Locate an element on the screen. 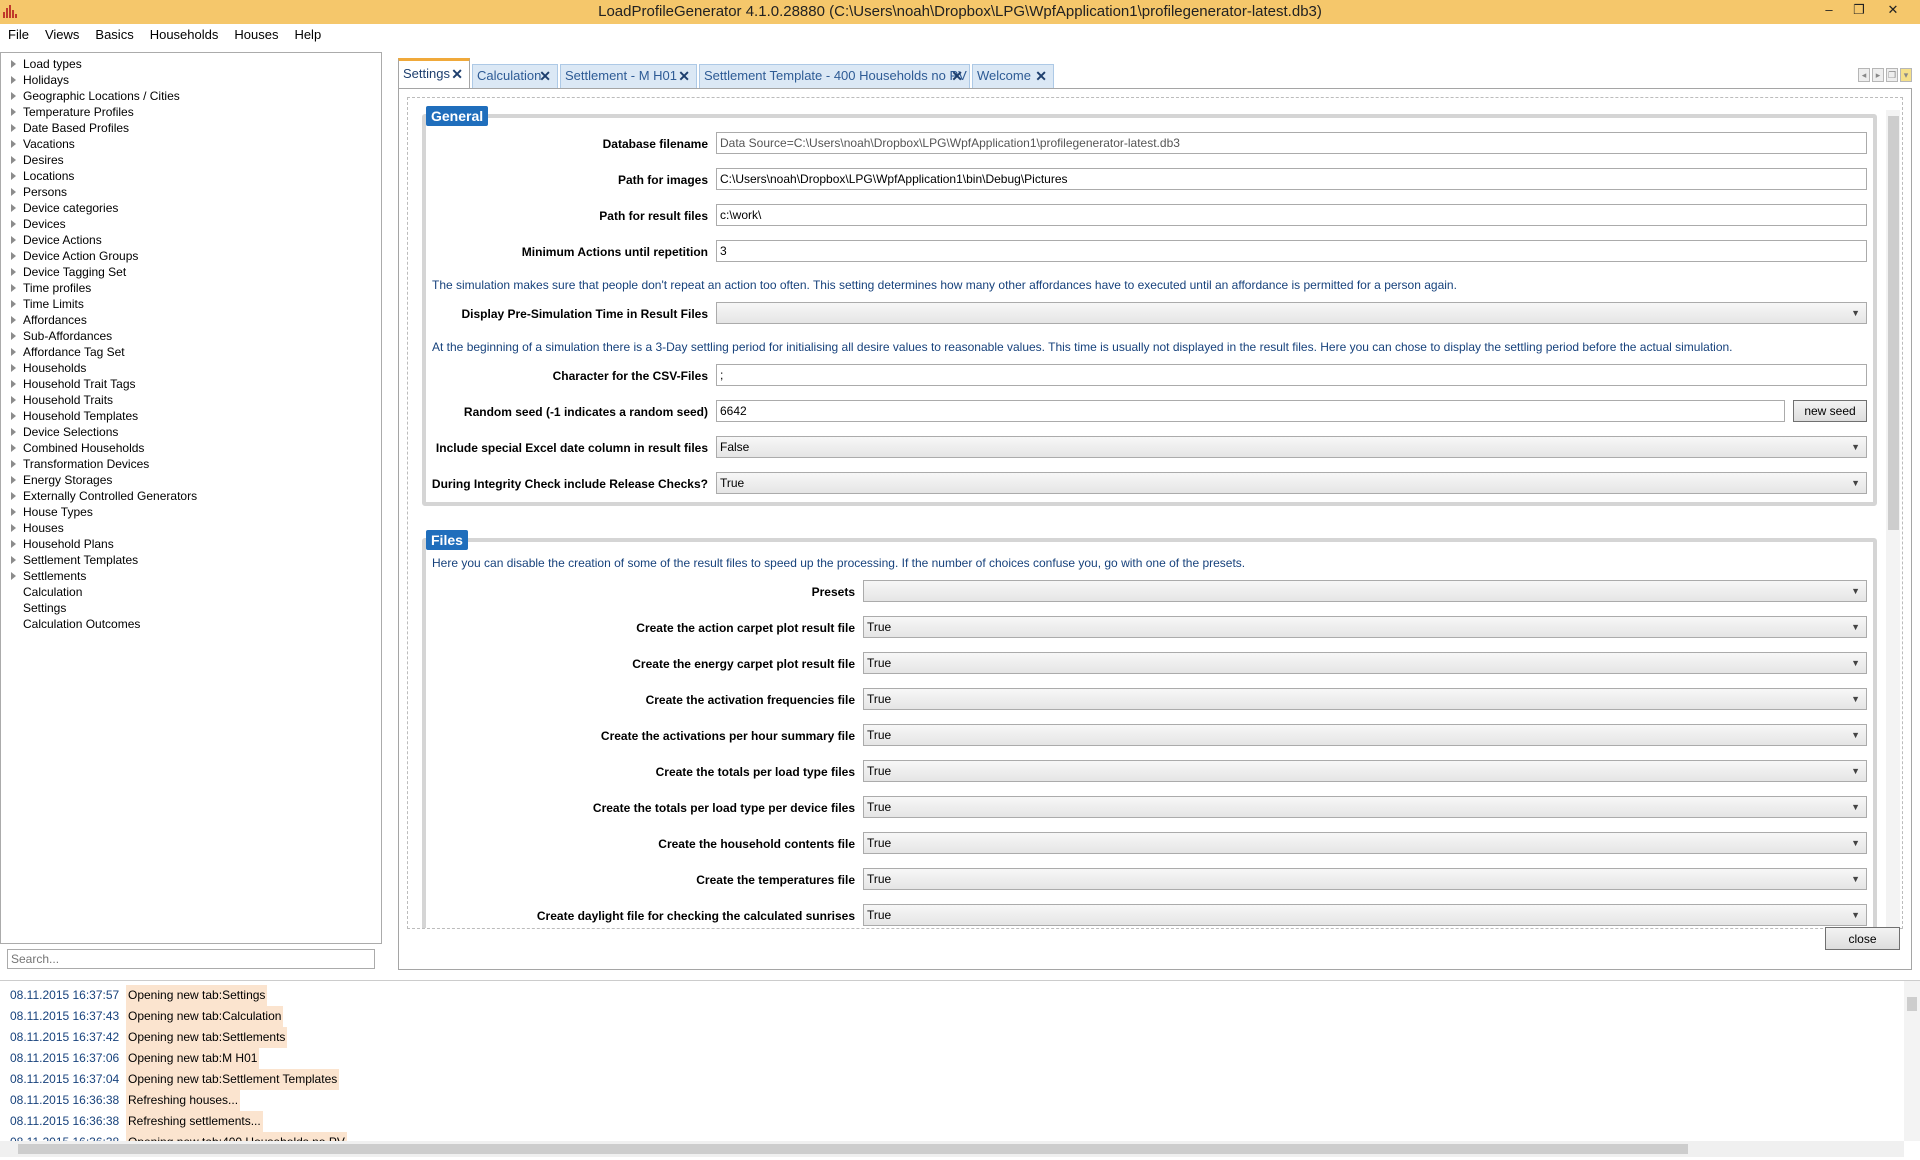 This screenshot has width=1920, height=1160. tree-item: Vacations is located at coordinates (191, 144).